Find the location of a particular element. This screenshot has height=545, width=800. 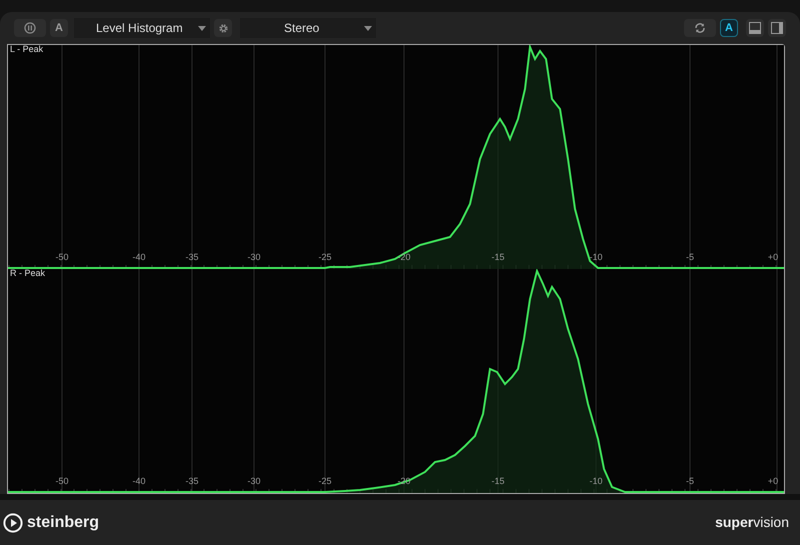

pause-icon is located at coordinates (30, 28).